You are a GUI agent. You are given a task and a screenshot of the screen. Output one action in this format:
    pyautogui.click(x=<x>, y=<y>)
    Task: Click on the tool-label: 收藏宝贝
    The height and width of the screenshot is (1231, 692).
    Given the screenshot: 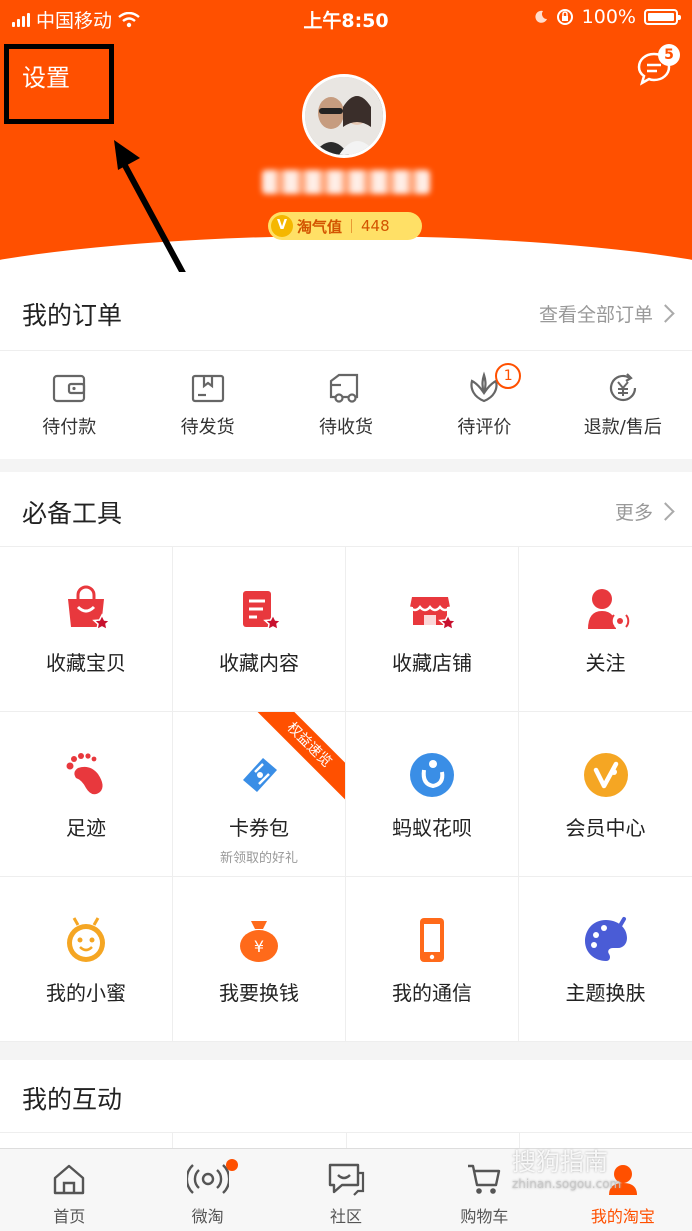 What is the action you would take?
    pyautogui.click(x=86, y=663)
    